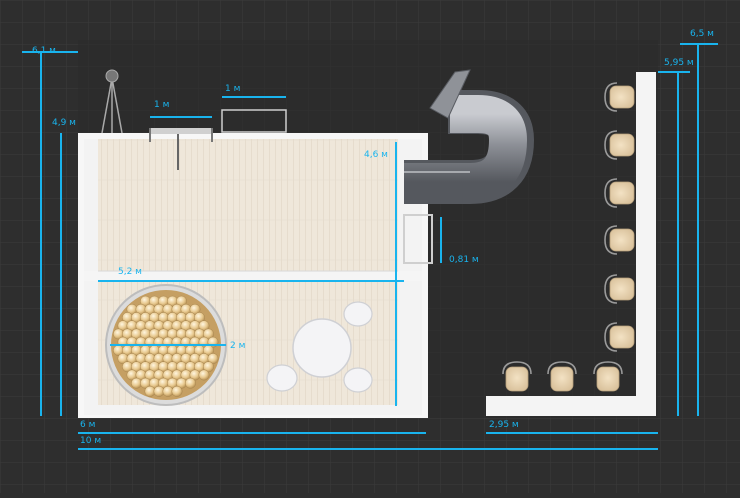  I want to click on dim-label-total-width: 10 м, so click(91, 441).